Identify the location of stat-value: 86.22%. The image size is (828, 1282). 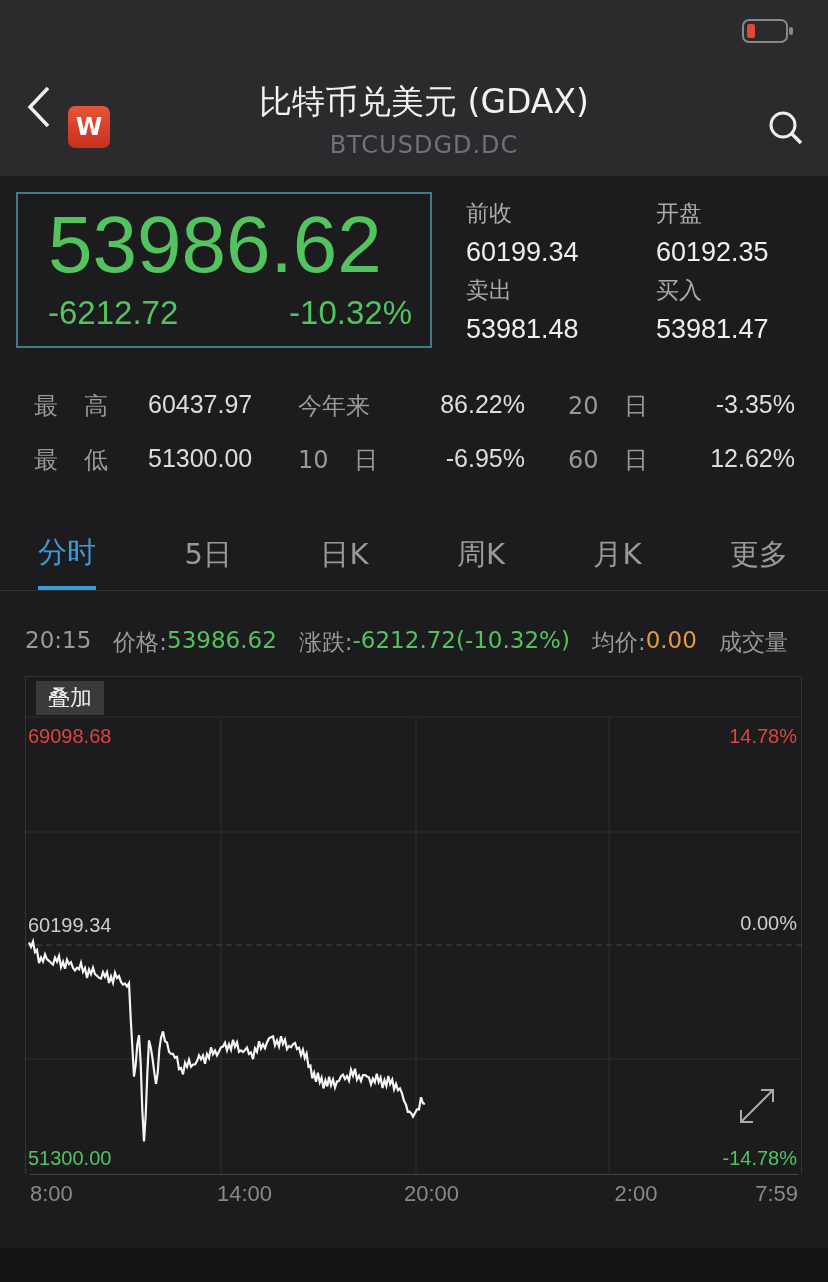
(482, 405).